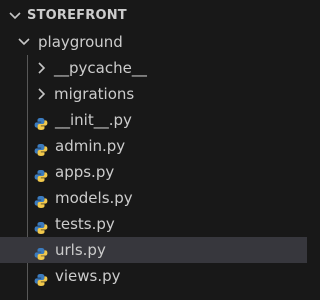 The height and width of the screenshot is (300, 320). Describe the element at coordinates (77, 15) in the screenshot. I see `root-folder-label: STOREFRONT` at that location.